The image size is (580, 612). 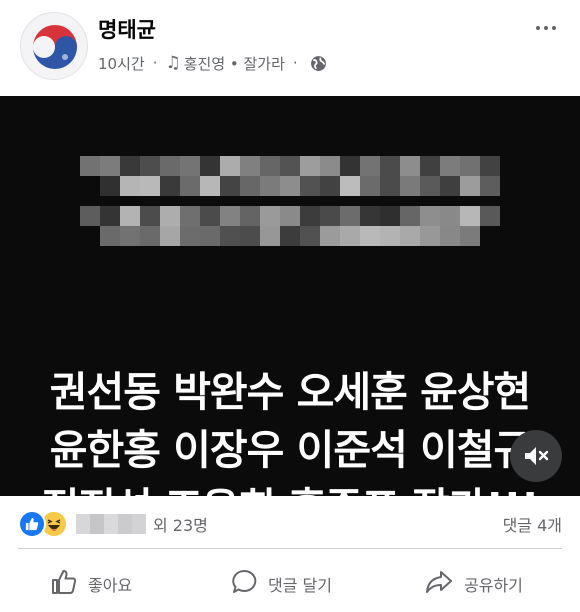 What do you see at coordinates (173, 63) in the screenshot?
I see `music-note-icon: ♫` at bounding box center [173, 63].